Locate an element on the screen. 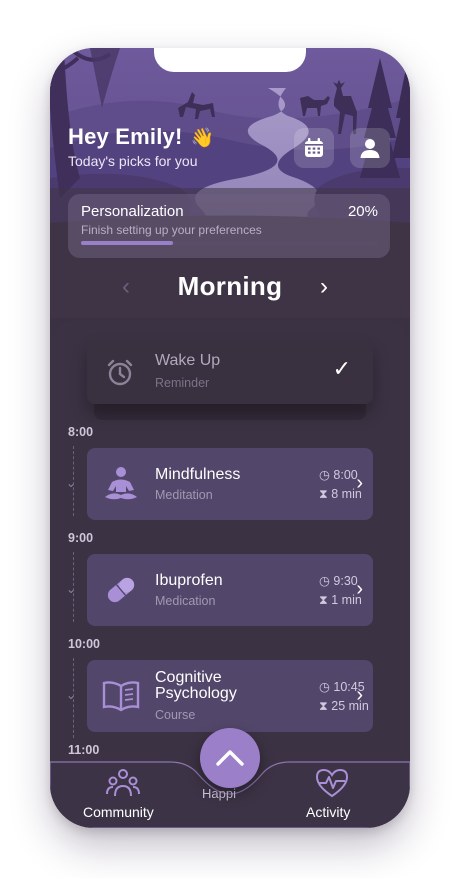 Image resolution: width=460 pixels, height=878 pixels. greeting-subtitle: Today's picks for you is located at coordinates (133, 161).